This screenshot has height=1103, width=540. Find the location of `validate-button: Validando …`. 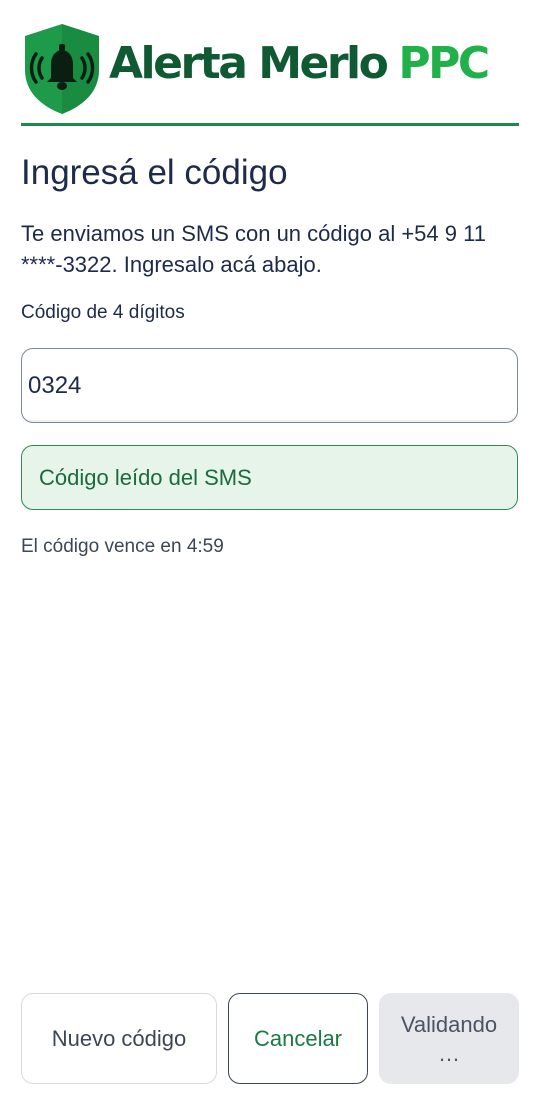

validate-button: Validando … is located at coordinates (449, 1038).